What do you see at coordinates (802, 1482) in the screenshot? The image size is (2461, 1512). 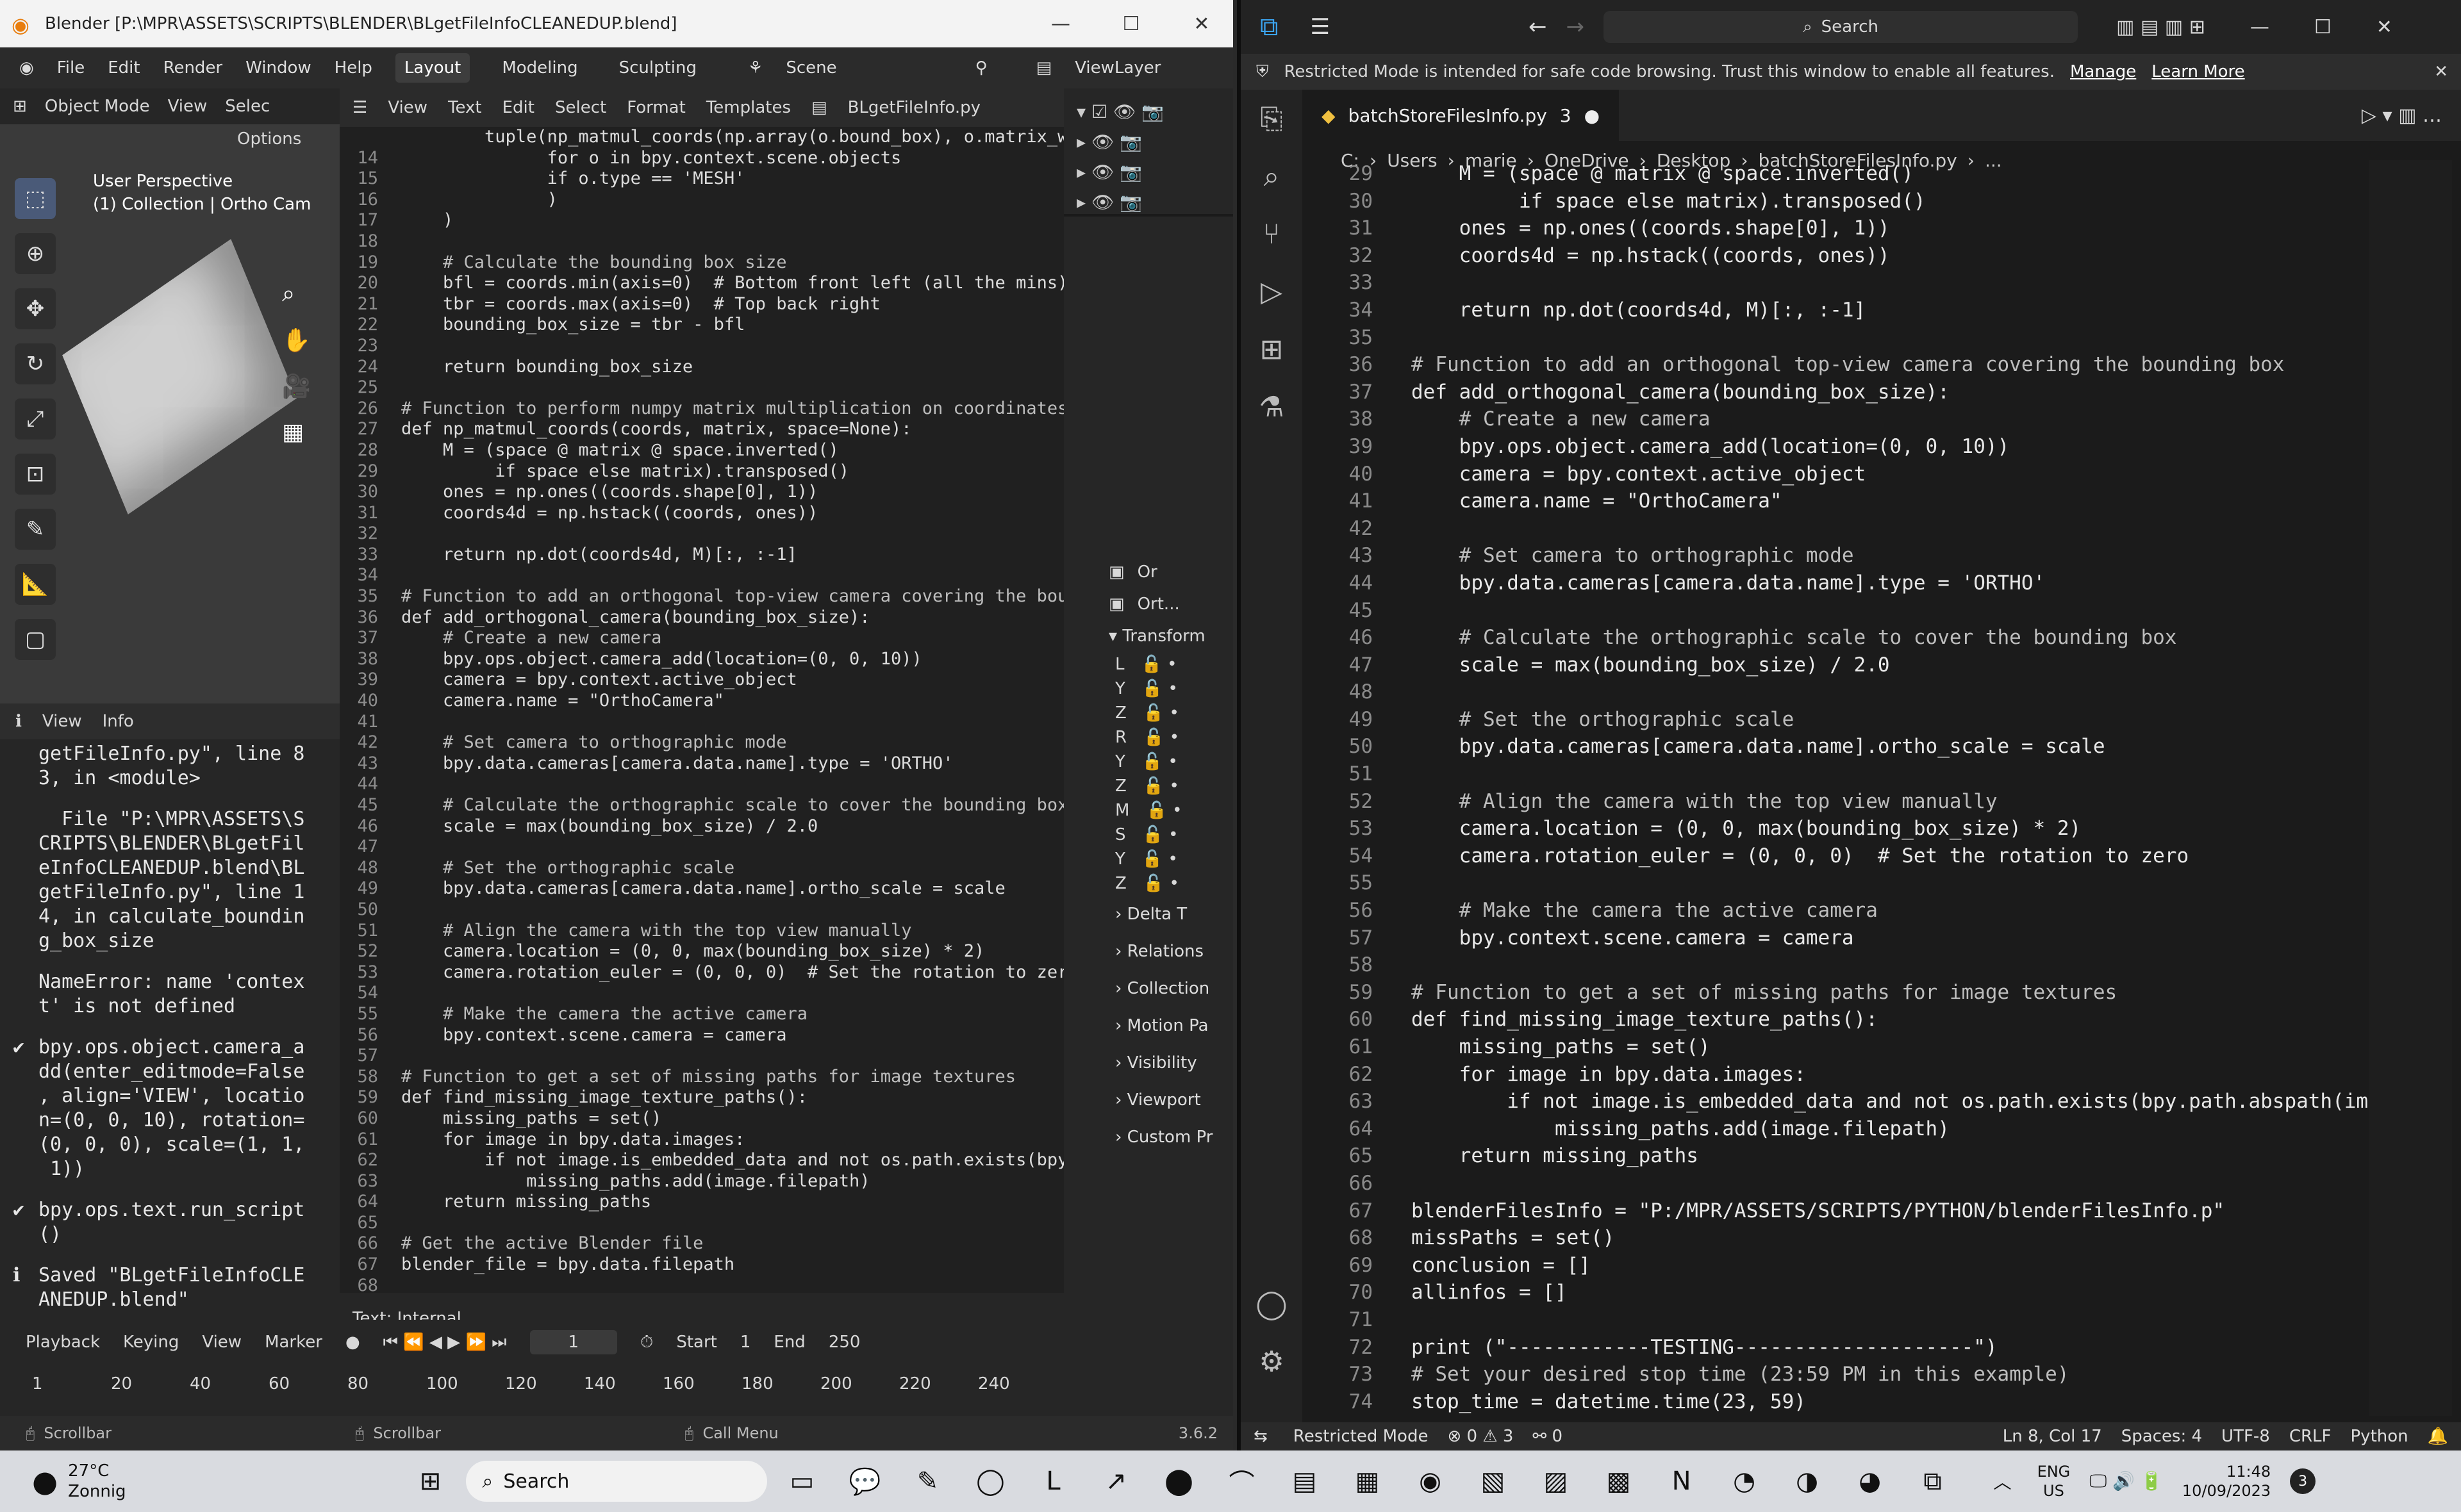 I see `task-view-icon: ▭` at bounding box center [802, 1482].